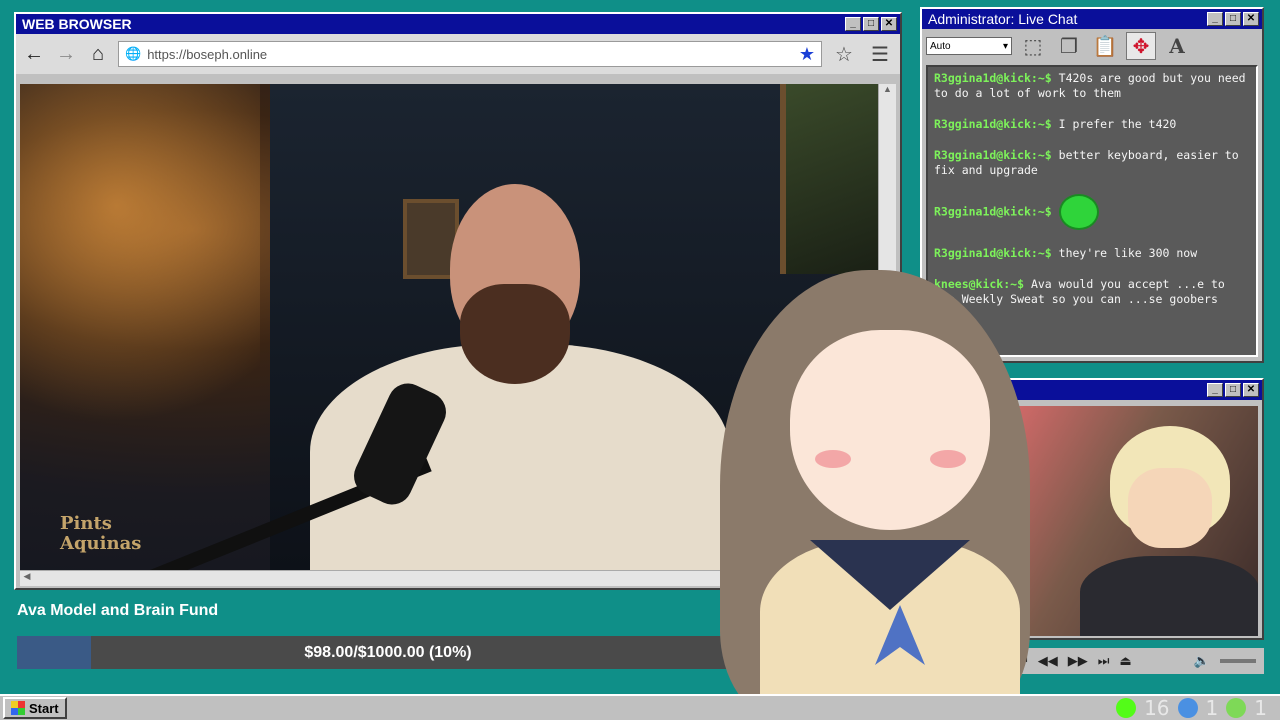 Image resolution: width=1280 pixels, height=720 pixels. I want to click on chat-message: R3ggina1d@kick:~$ I prefer the t420, so click(1092, 124).